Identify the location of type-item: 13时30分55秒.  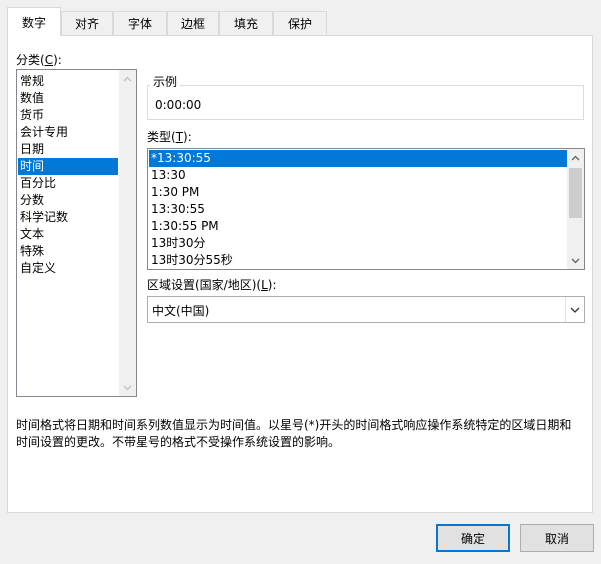
(192, 260).